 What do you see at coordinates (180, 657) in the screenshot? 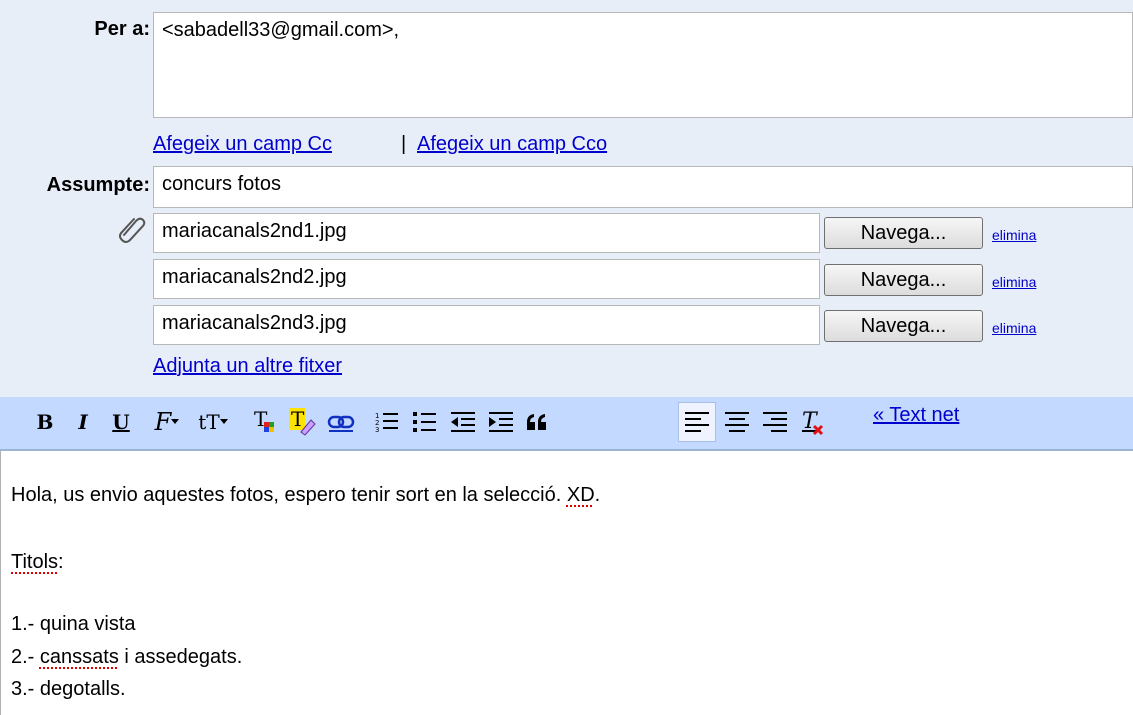
I see `body-text: i assedegats.` at bounding box center [180, 657].